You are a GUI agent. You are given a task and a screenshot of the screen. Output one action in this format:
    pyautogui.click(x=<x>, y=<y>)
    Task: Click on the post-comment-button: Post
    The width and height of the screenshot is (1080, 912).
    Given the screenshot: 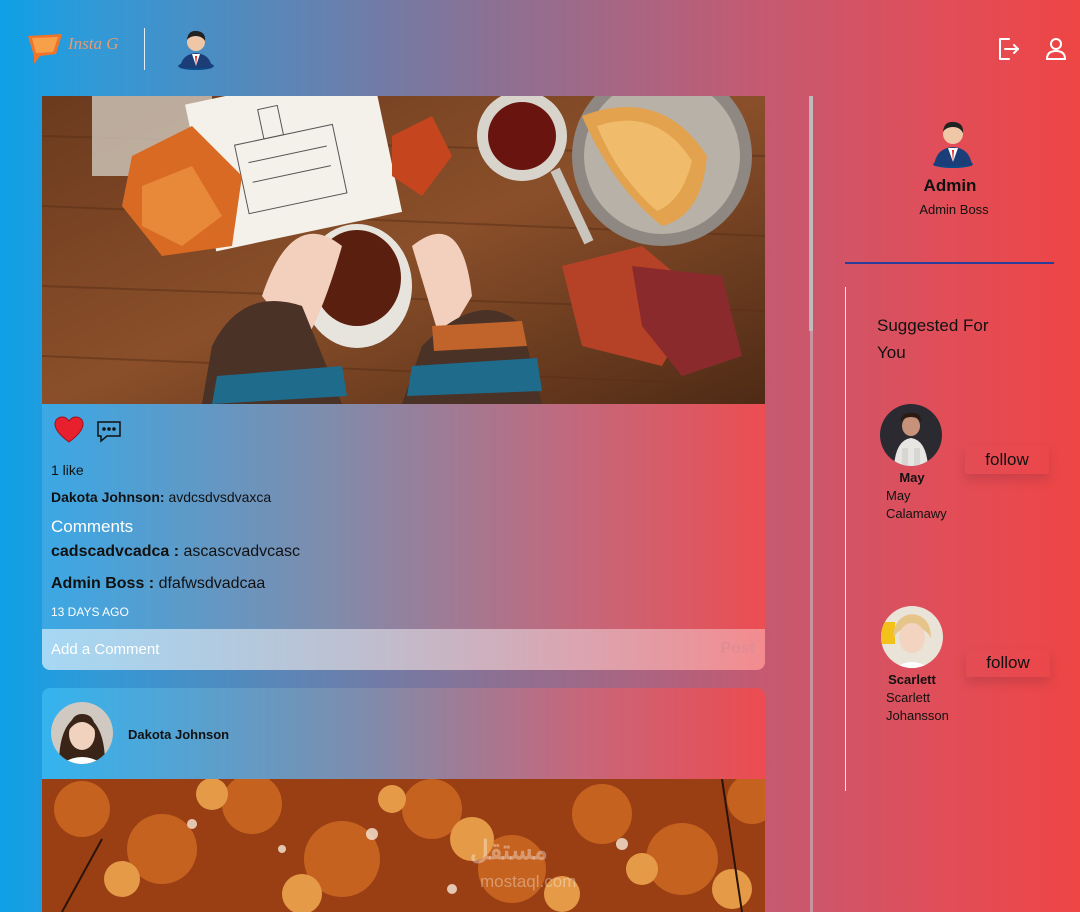 What is the action you would take?
    pyautogui.click(x=737, y=649)
    